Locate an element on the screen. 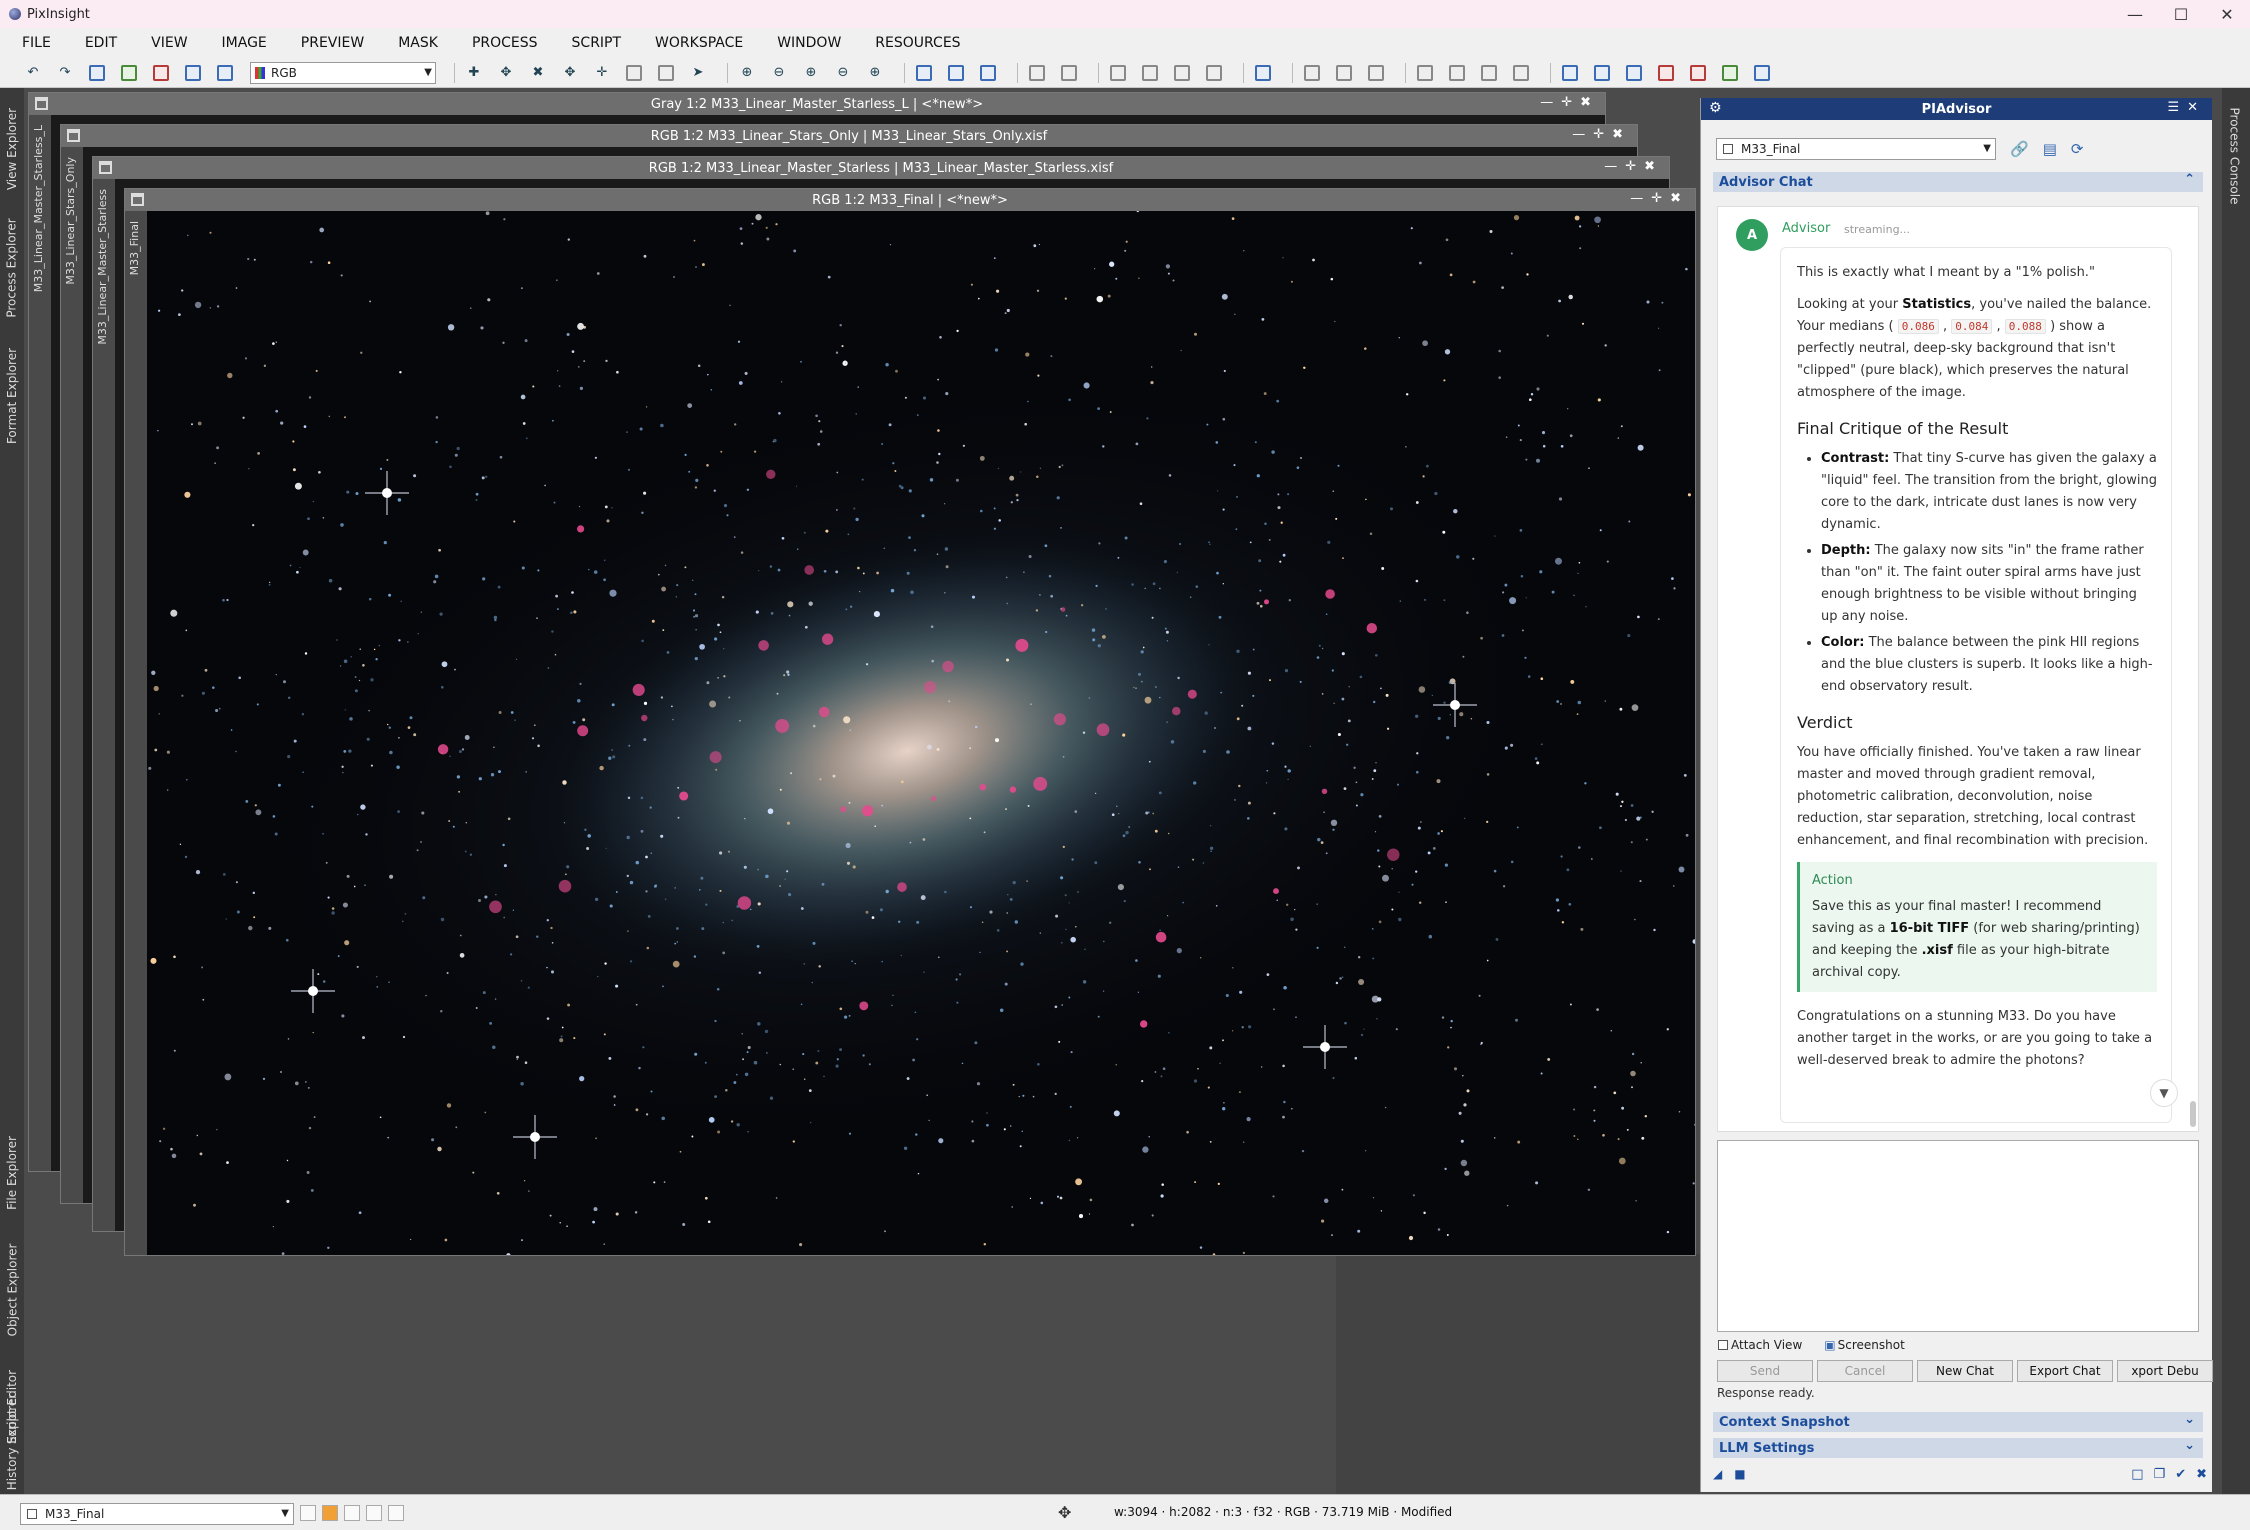 The height and width of the screenshot is (1530, 2250). explorer-2-icon is located at coordinates (1457, 73).